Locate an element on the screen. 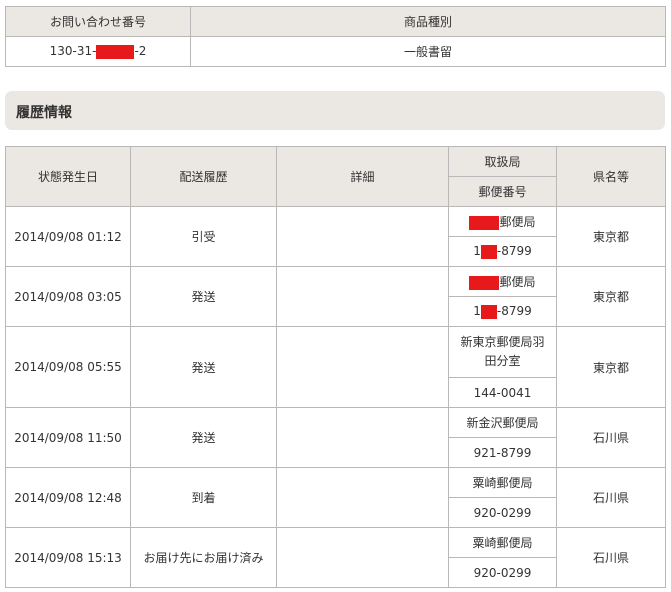 This screenshot has width=671, height=592. inquiry-summary-table: お問い合わせ番号 商品種別 130-31- -2 一般書留 is located at coordinates (335, 36).